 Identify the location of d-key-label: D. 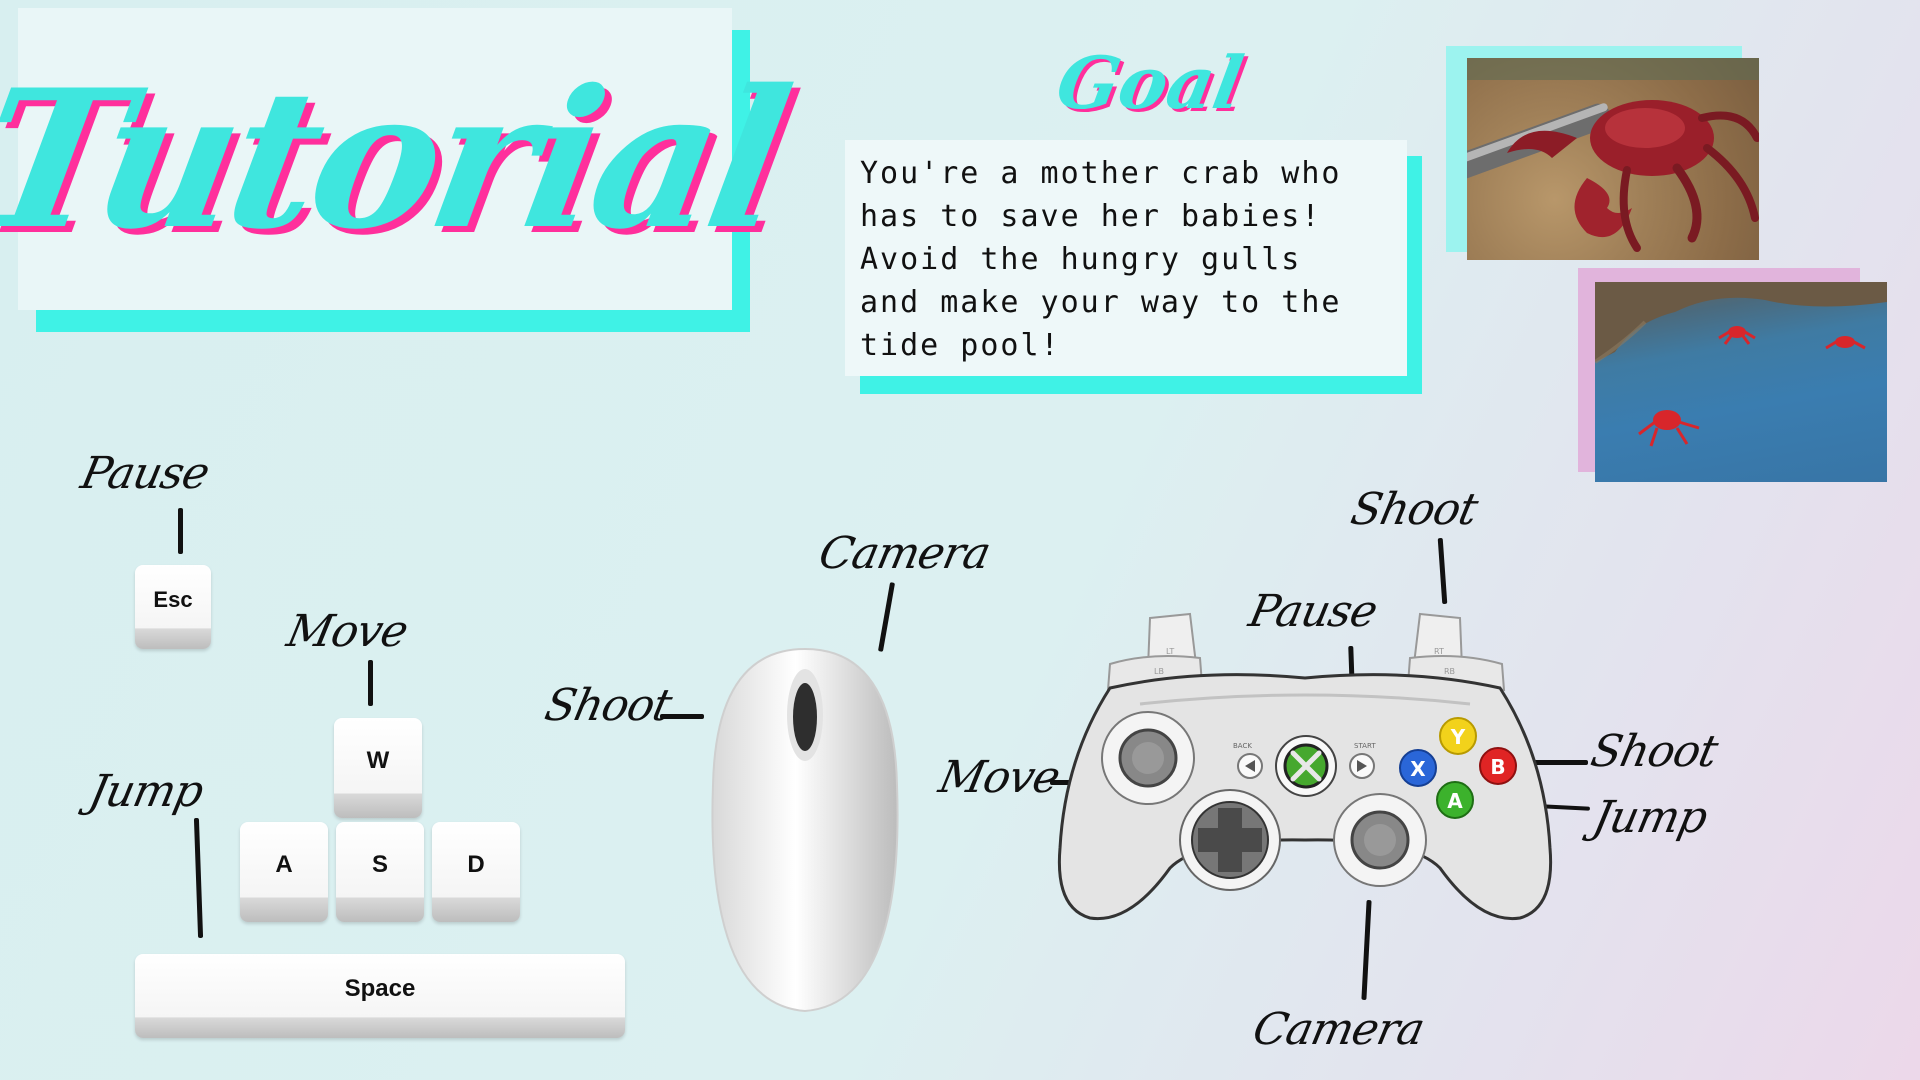
(476, 864).